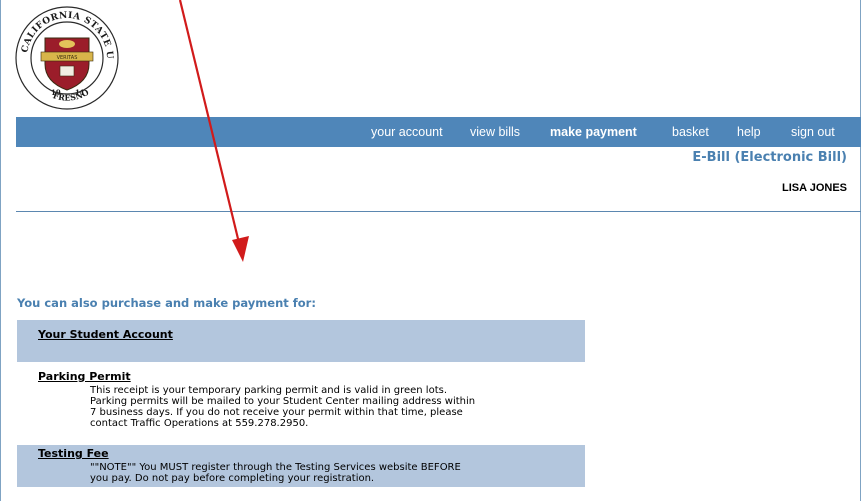 The width and height of the screenshot is (861, 501). I want to click on nav-view-bills: view bills, so click(495, 132).